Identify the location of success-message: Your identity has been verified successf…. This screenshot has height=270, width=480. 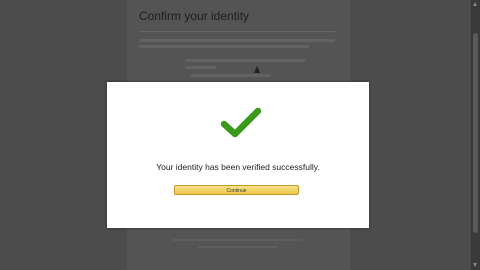
(238, 167).